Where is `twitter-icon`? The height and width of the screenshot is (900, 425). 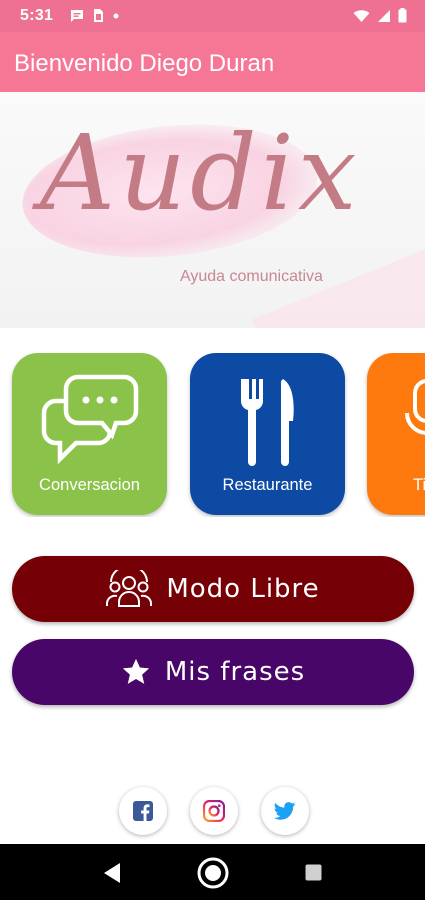 twitter-icon is located at coordinates (285, 811).